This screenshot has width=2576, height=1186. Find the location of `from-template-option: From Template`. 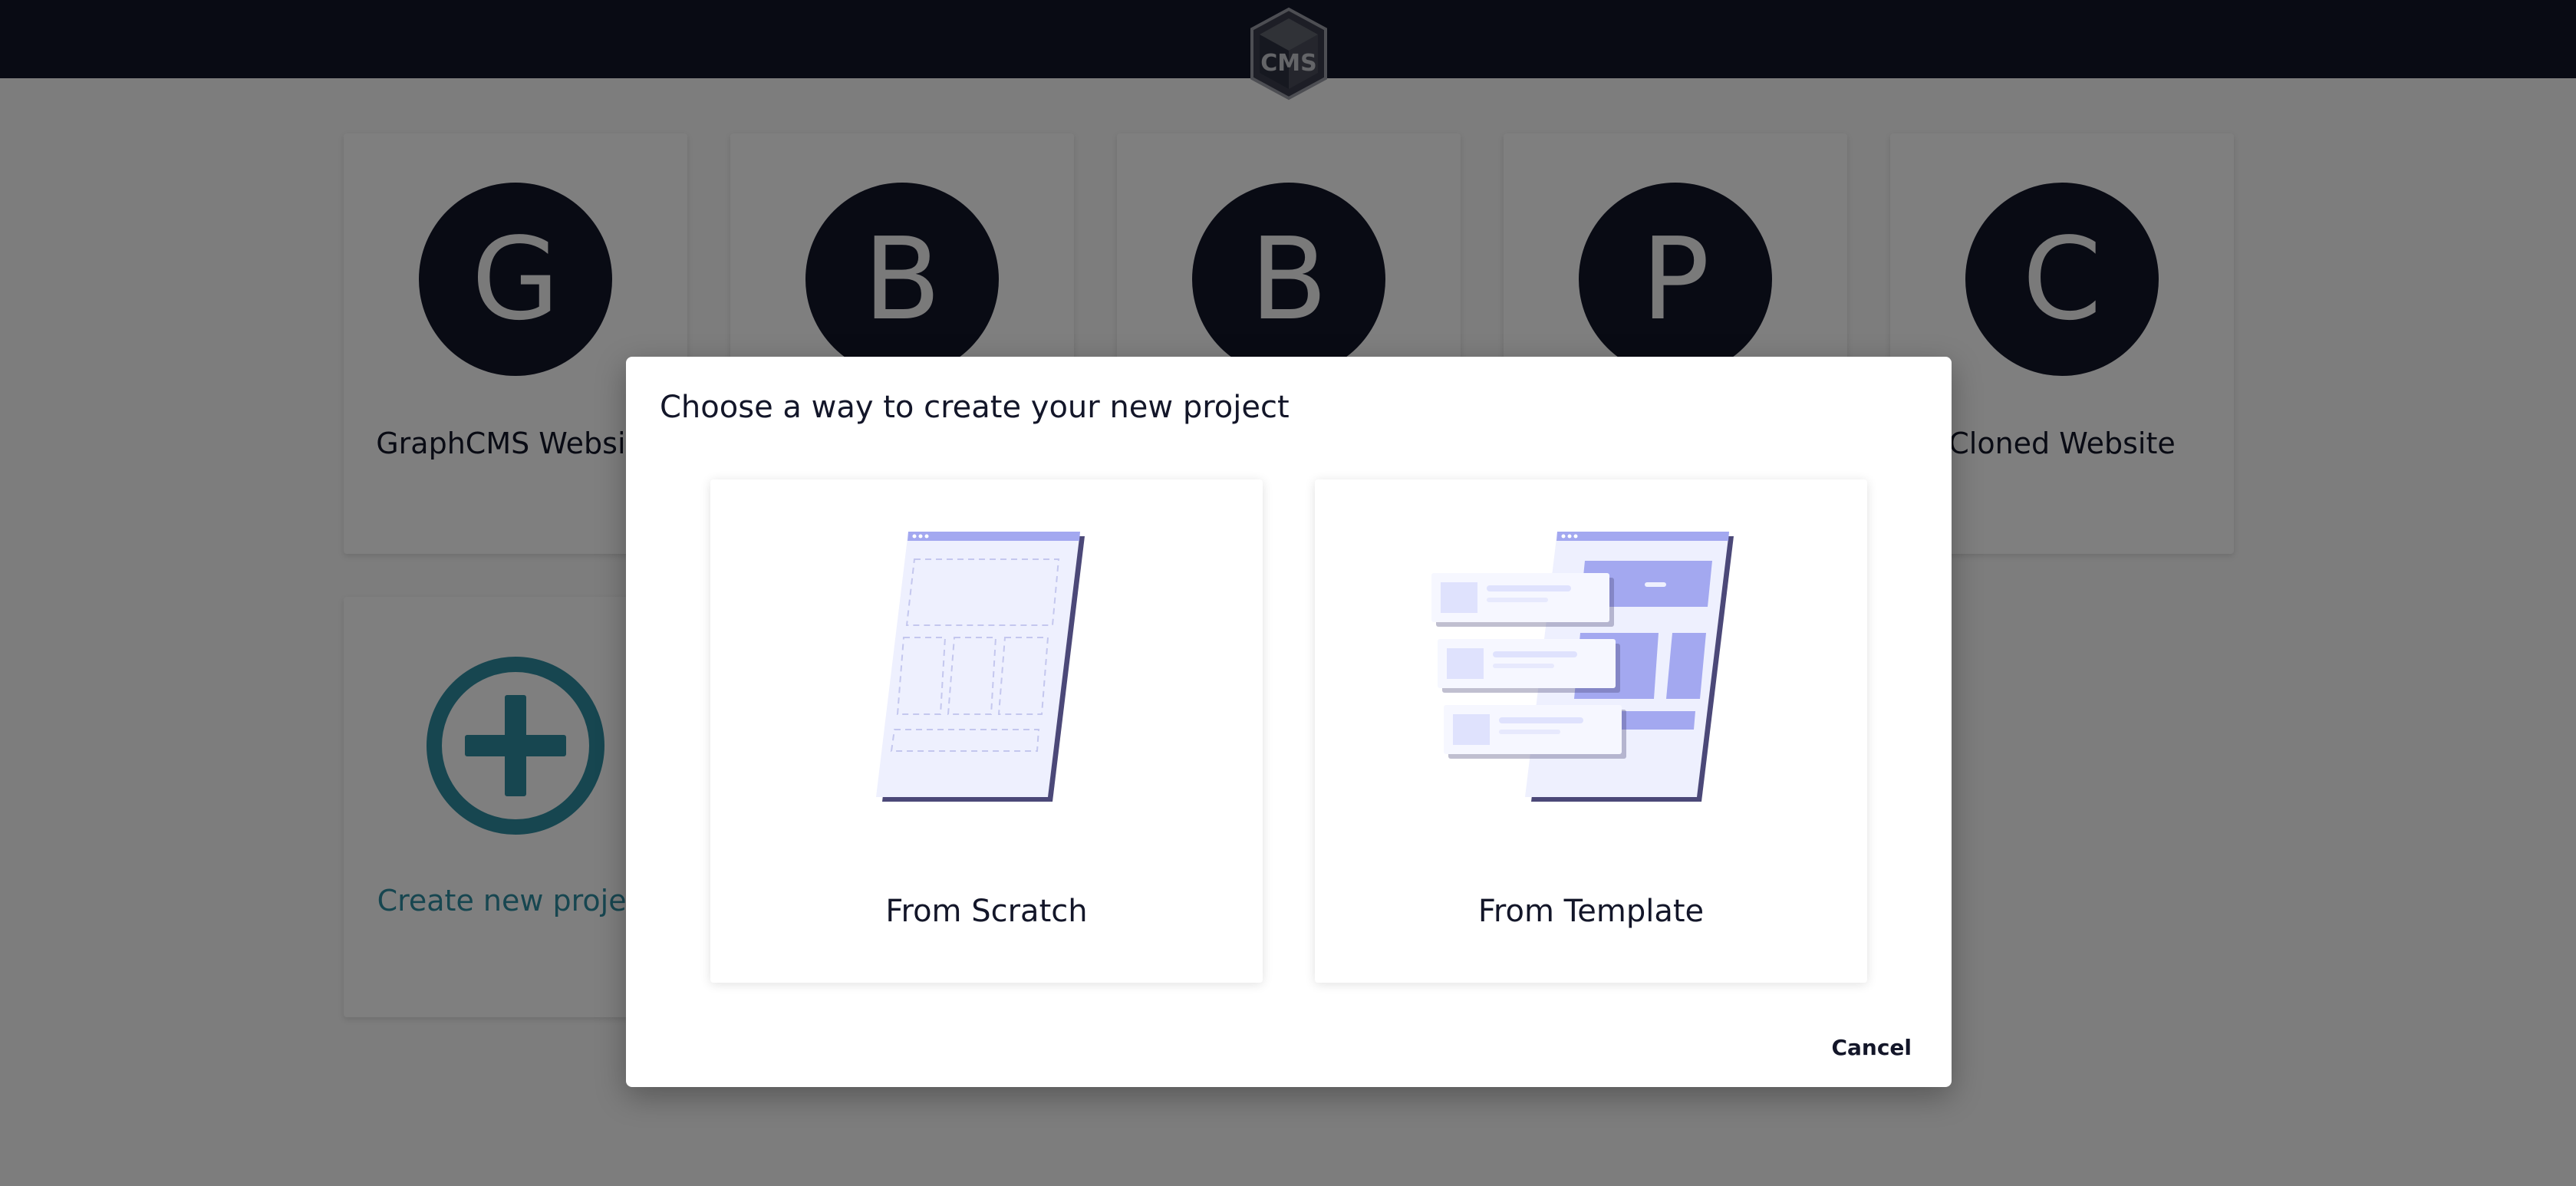

from-template-option: From Template is located at coordinates (1591, 731).